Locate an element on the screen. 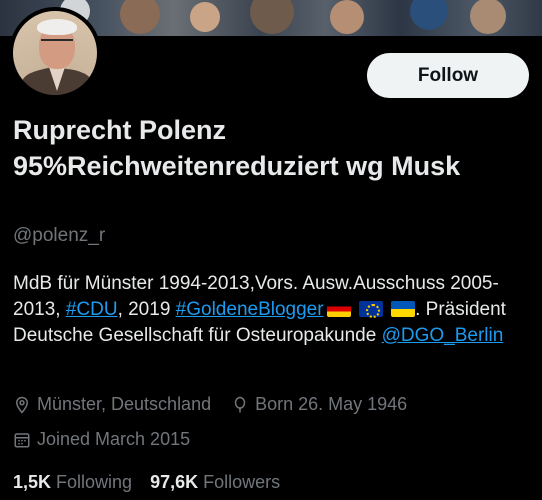  bio-text: , 2019 is located at coordinates (146, 309).